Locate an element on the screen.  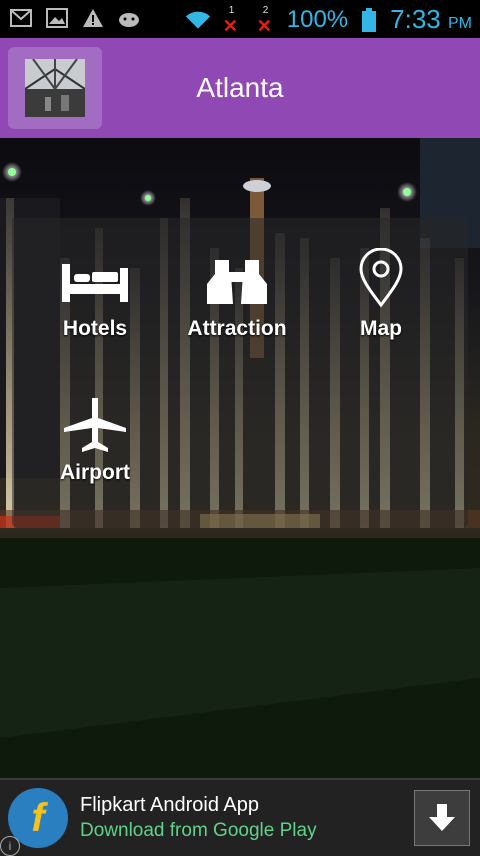
menu-item-label: Attraction is located at coordinates (237, 328).